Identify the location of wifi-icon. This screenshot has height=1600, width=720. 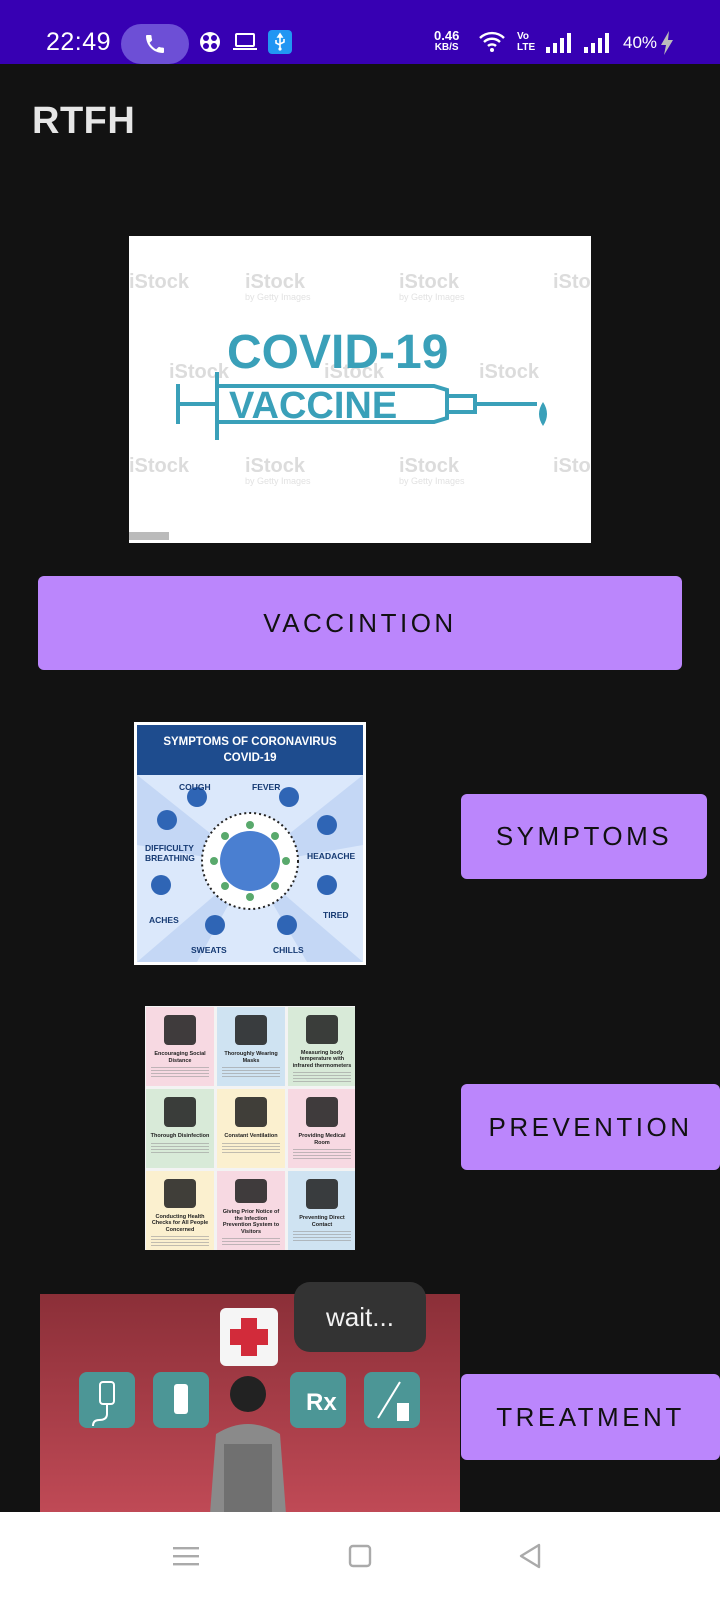
(492, 41).